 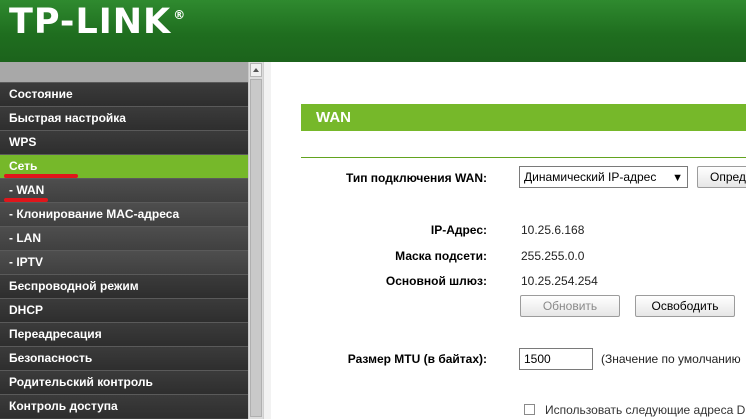 I want to click on sidebar-item-lan: - LAN, so click(x=124, y=238).